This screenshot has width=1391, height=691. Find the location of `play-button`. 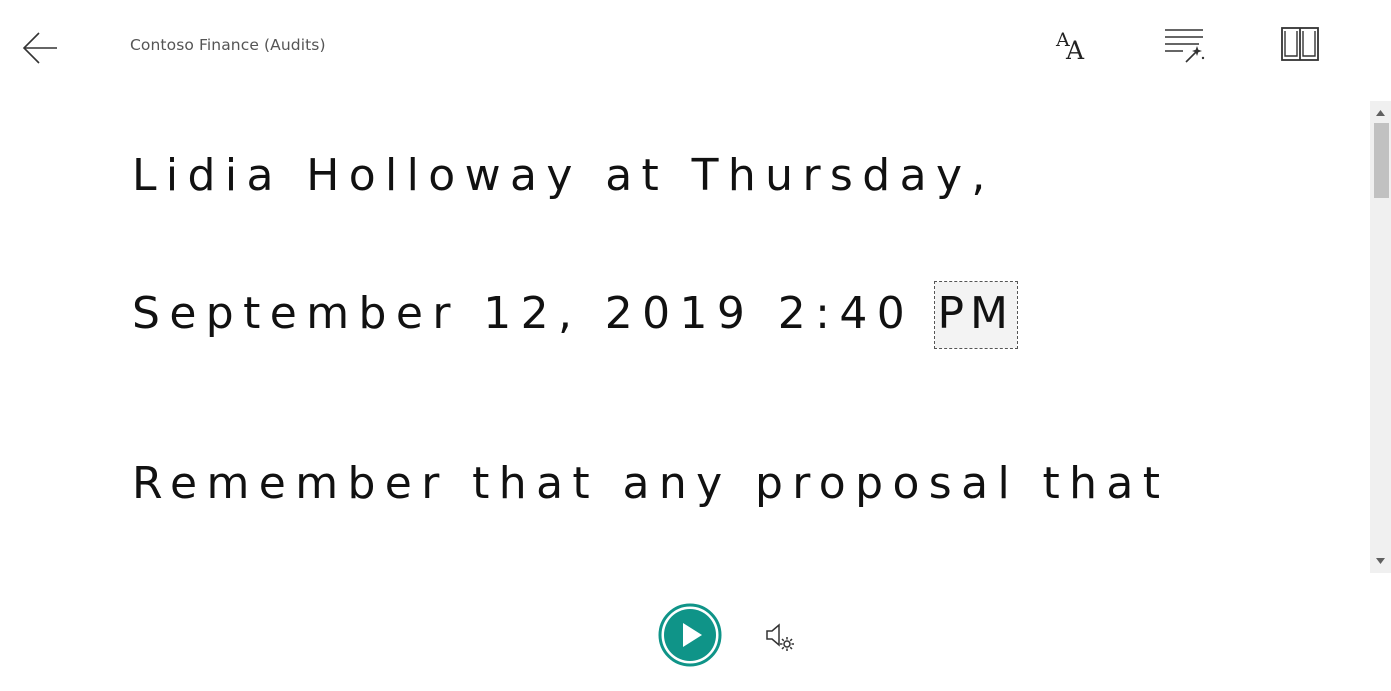

play-button is located at coordinates (690, 635).